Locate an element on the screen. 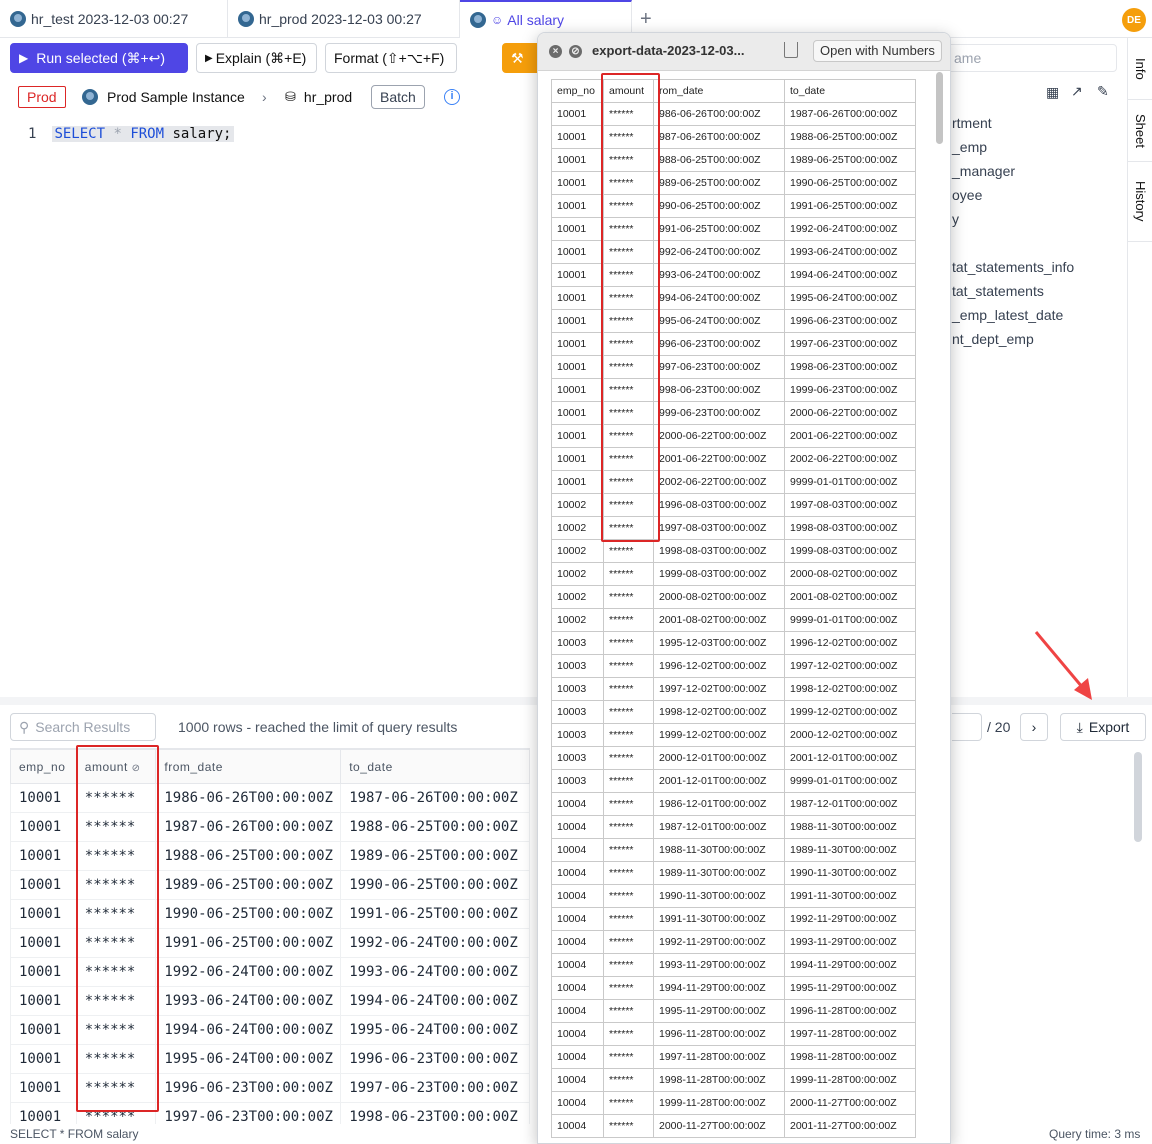 The height and width of the screenshot is (1144, 1152). schema-item: nt_dept_emp is located at coordinates (993, 339).